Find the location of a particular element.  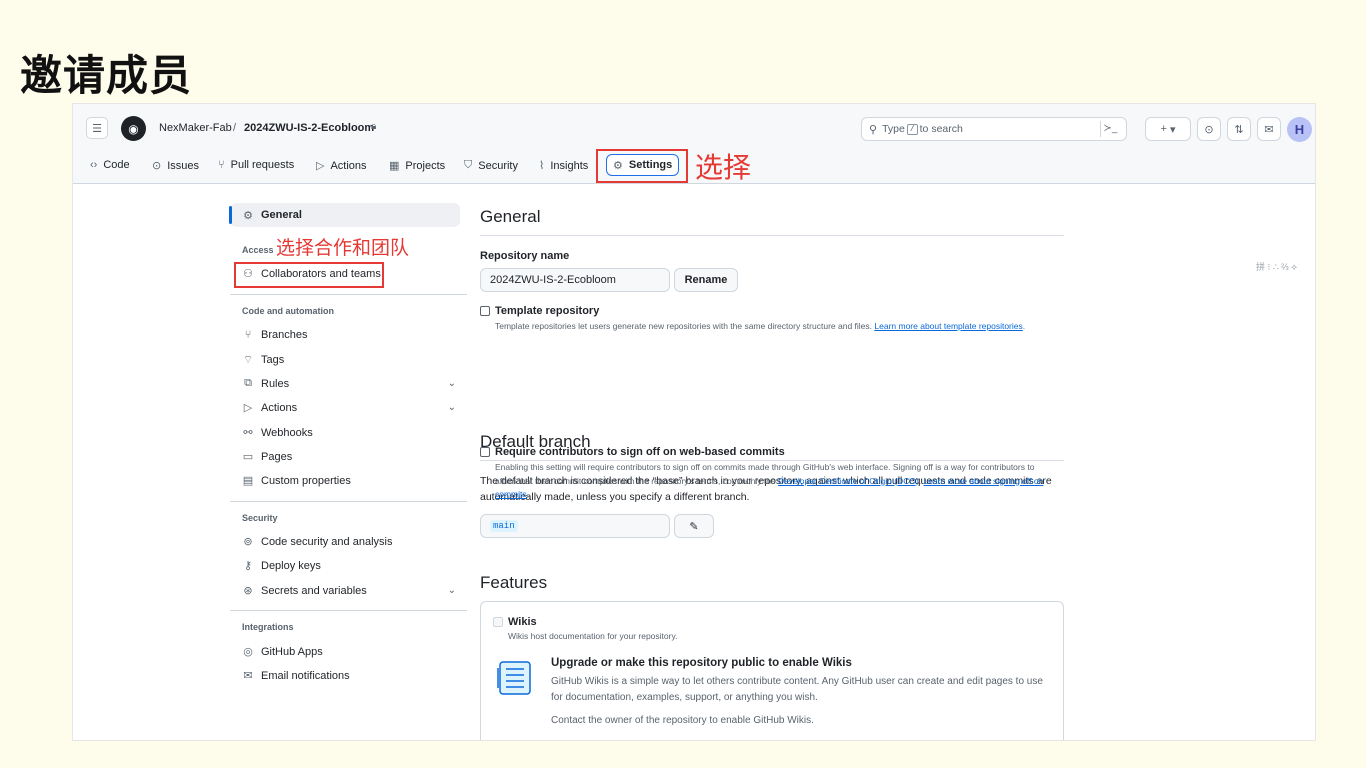

edit-branch-button: ✎ is located at coordinates (694, 526).